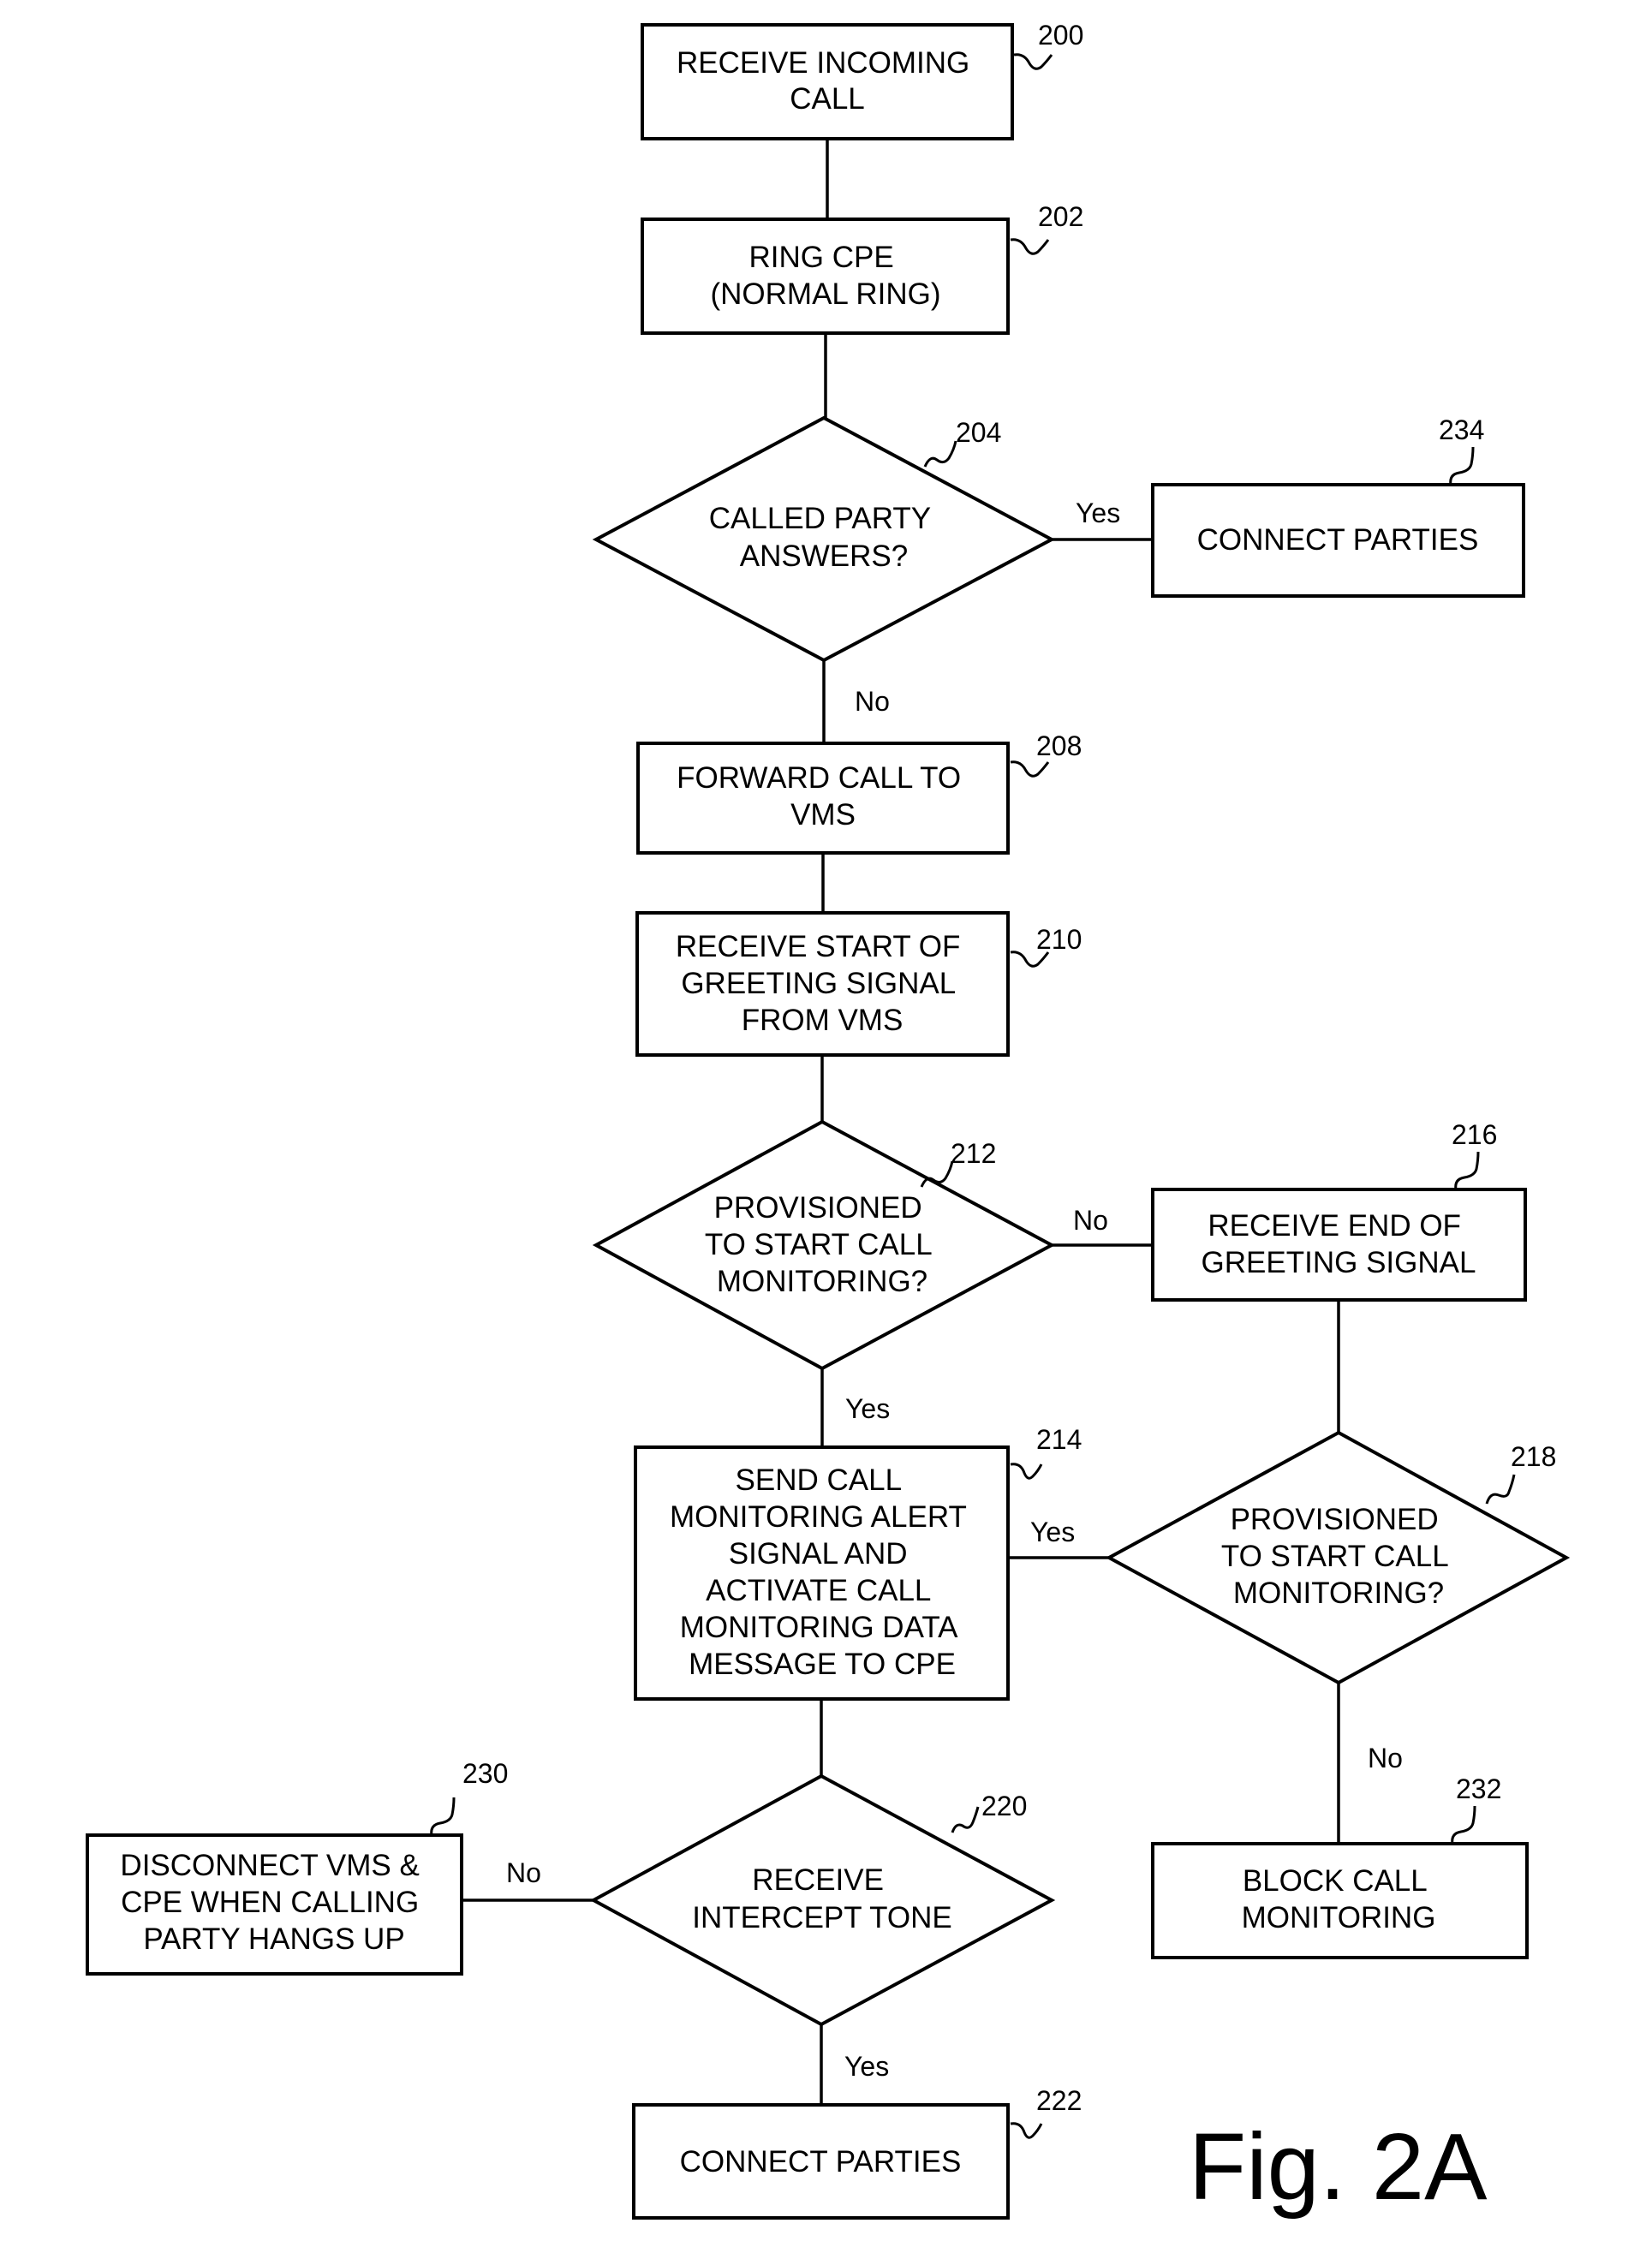  I want to click on ref-210: 210, so click(1046, 946).